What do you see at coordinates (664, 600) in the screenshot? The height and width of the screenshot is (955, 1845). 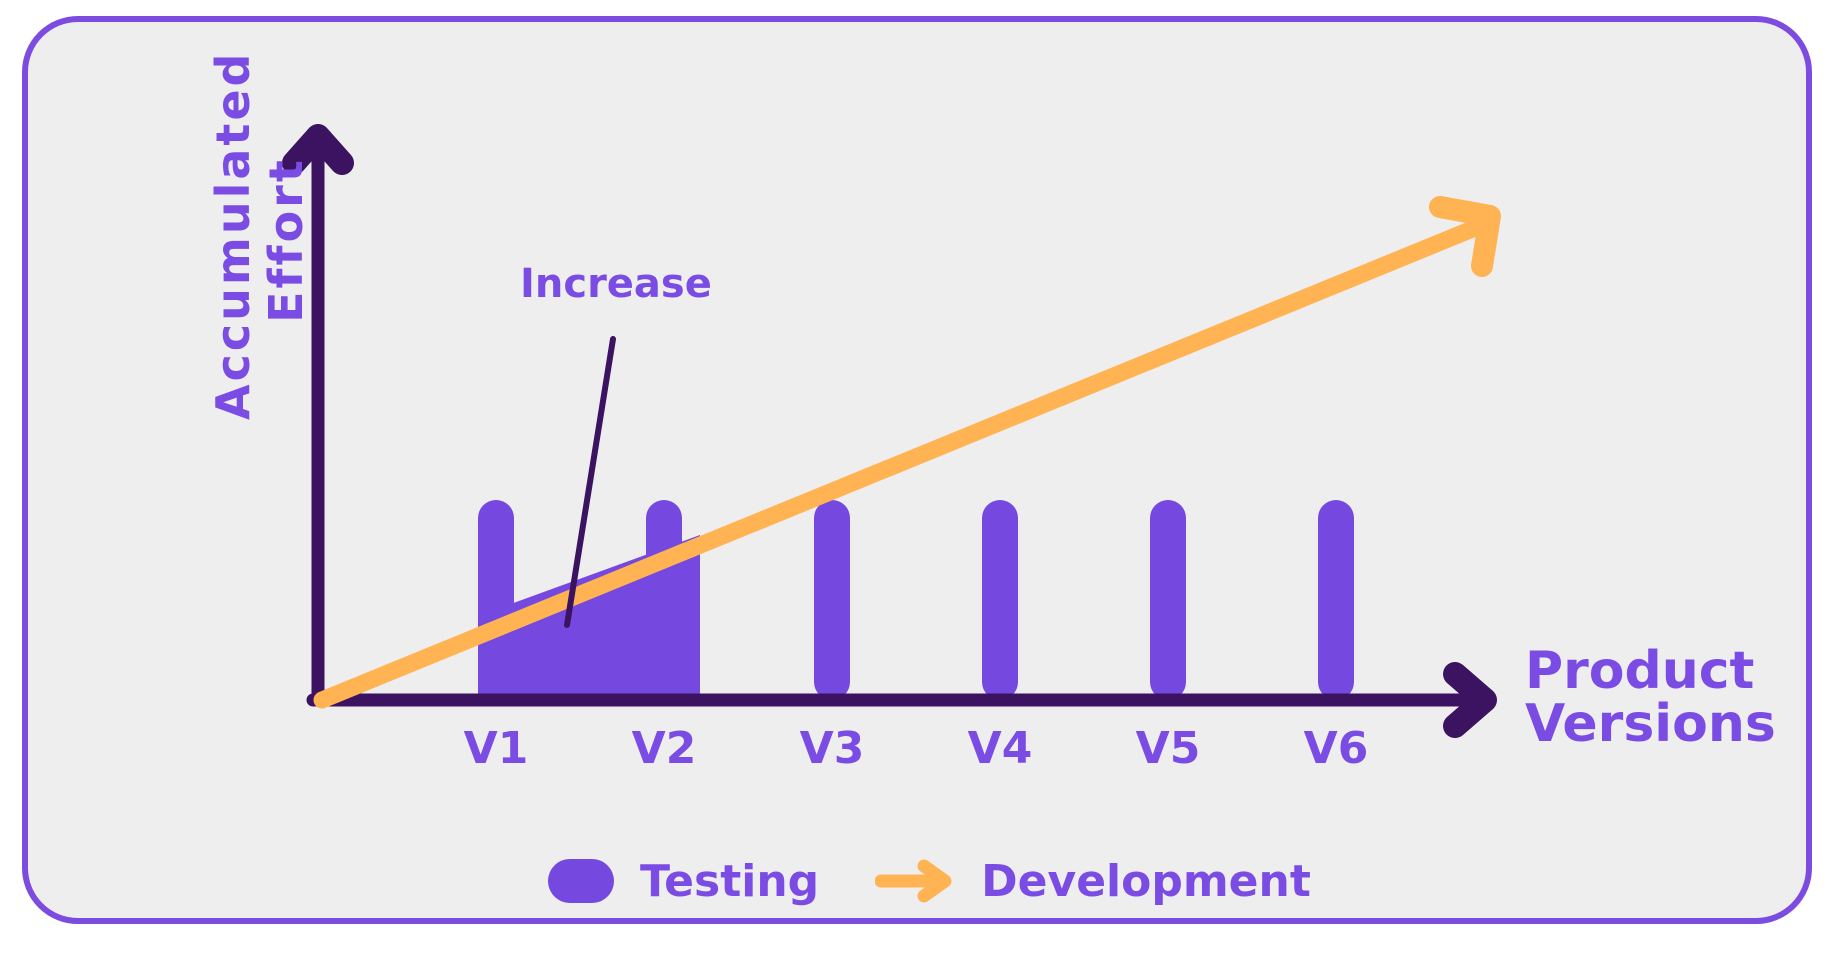 I see `bar-v2` at bounding box center [664, 600].